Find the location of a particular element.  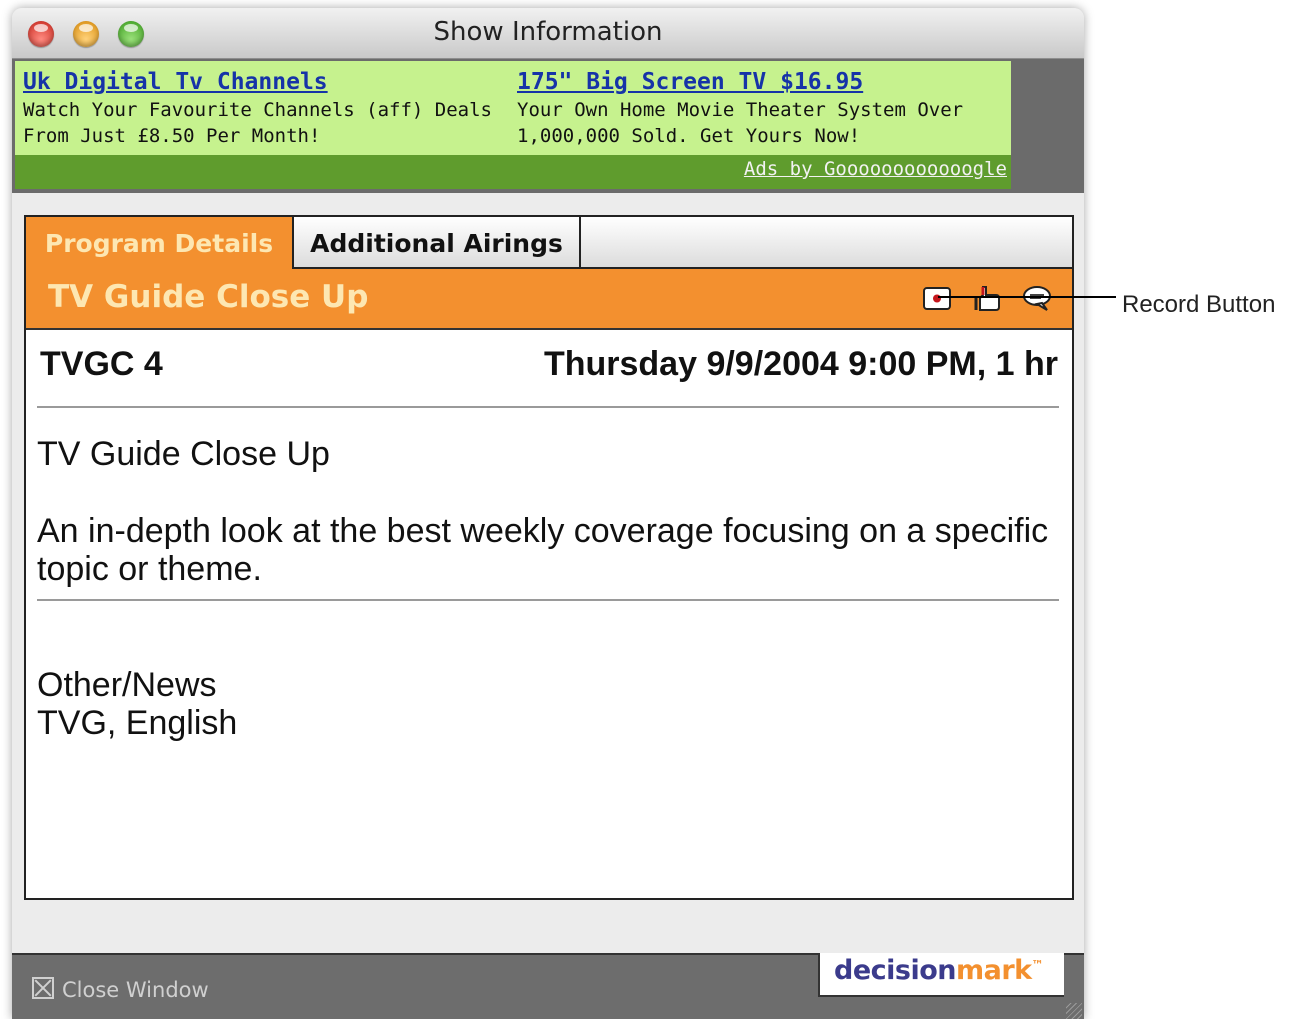

callout-line is located at coordinates (1027, 297).